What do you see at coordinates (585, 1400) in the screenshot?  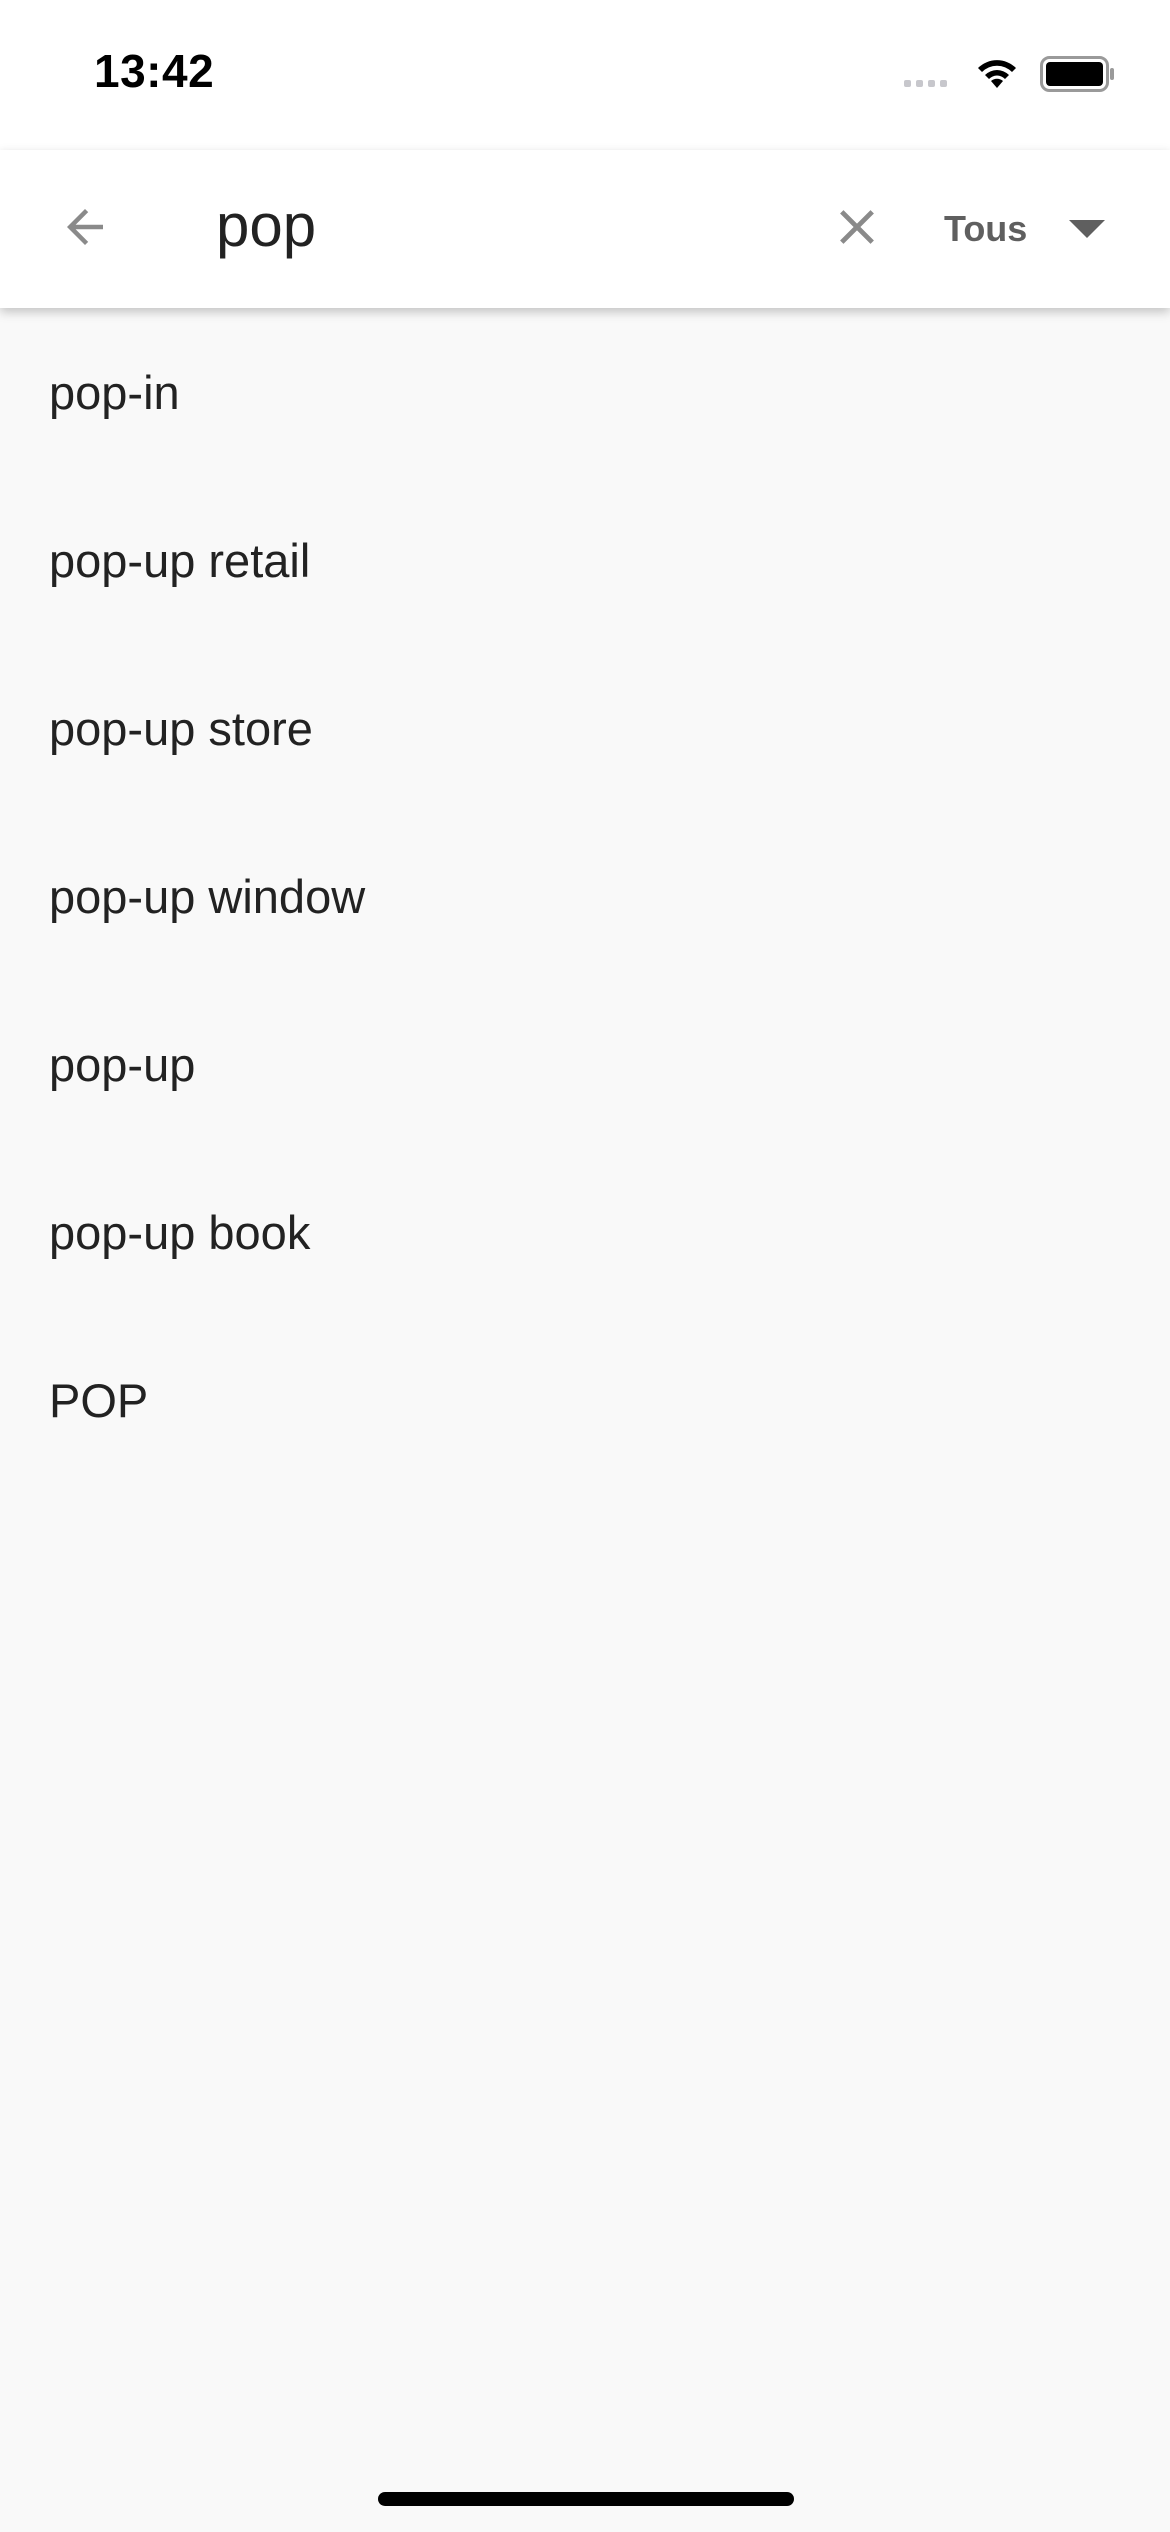 I see `suggestion-item: POP` at bounding box center [585, 1400].